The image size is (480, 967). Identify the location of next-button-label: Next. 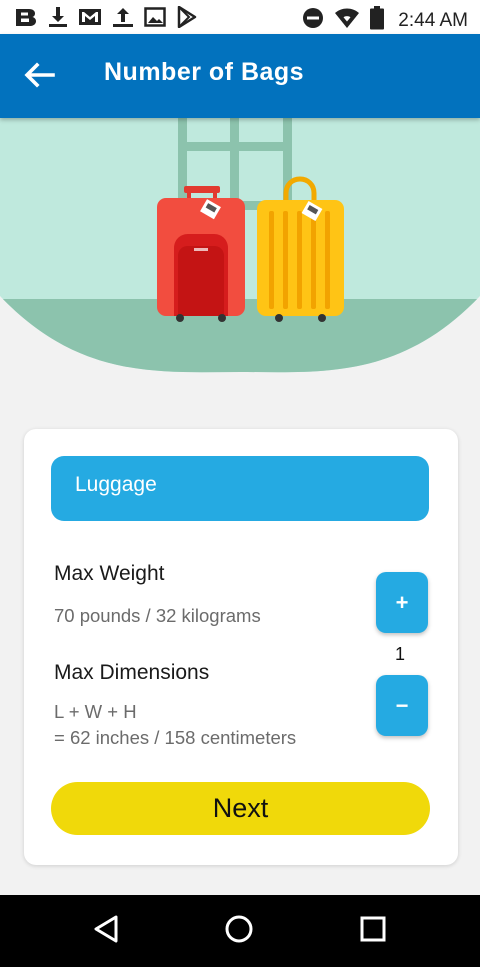
(240, 808).